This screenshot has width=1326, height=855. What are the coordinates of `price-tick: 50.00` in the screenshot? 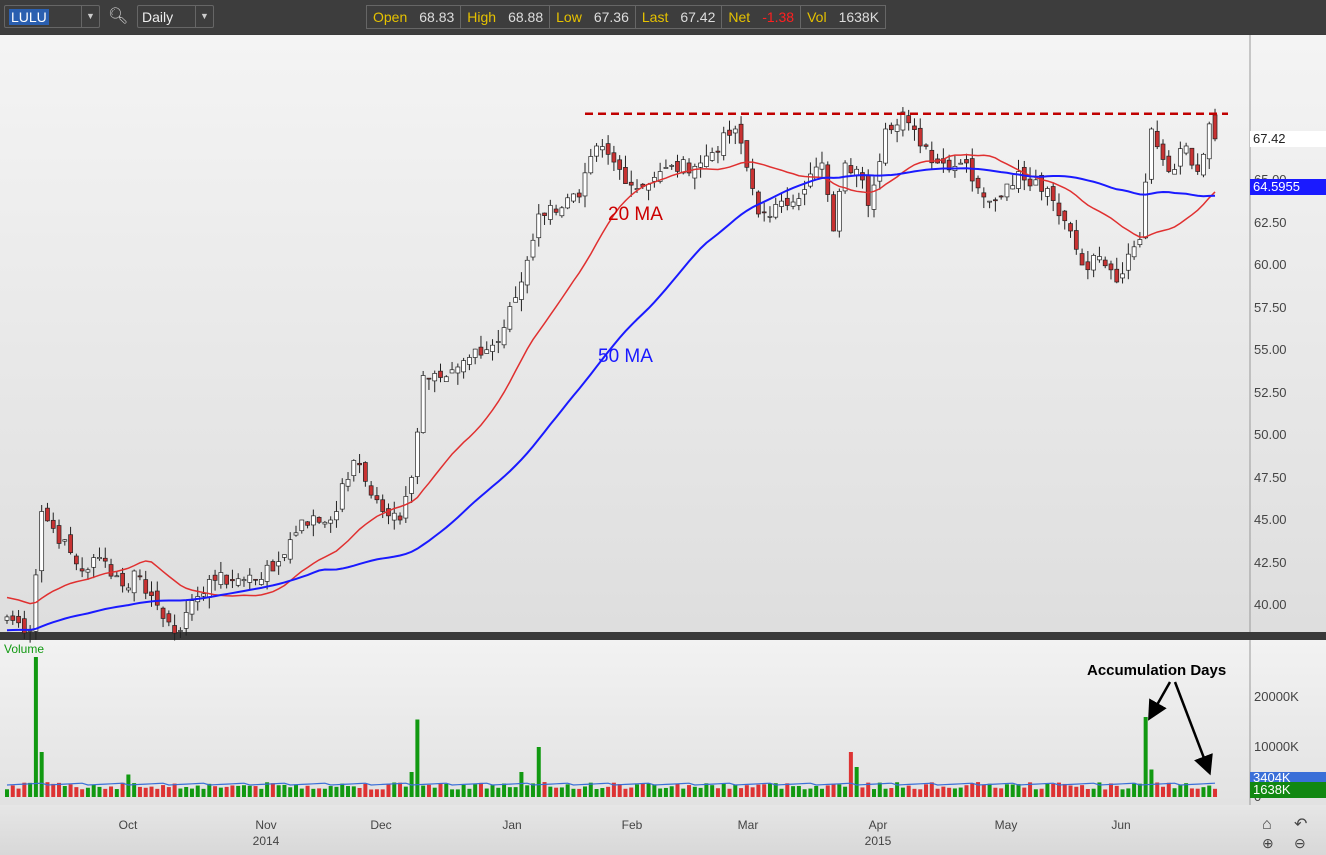 It's located at (1270, 434).